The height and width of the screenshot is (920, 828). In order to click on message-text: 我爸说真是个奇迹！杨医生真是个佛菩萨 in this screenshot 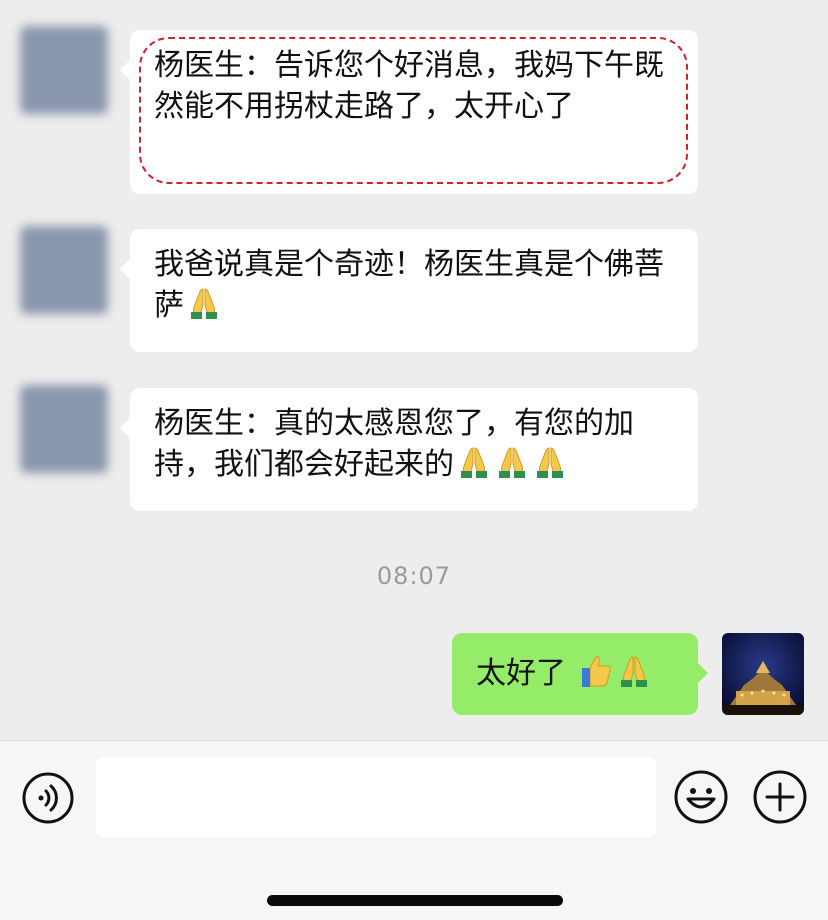, I will do `click(409, 285)`.